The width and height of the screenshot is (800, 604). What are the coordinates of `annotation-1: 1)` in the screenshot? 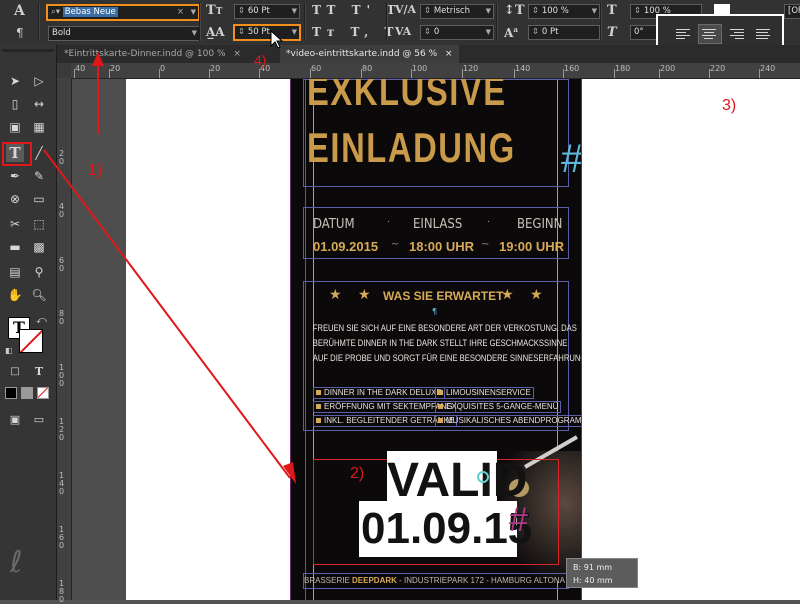 It's located at (95, 170).